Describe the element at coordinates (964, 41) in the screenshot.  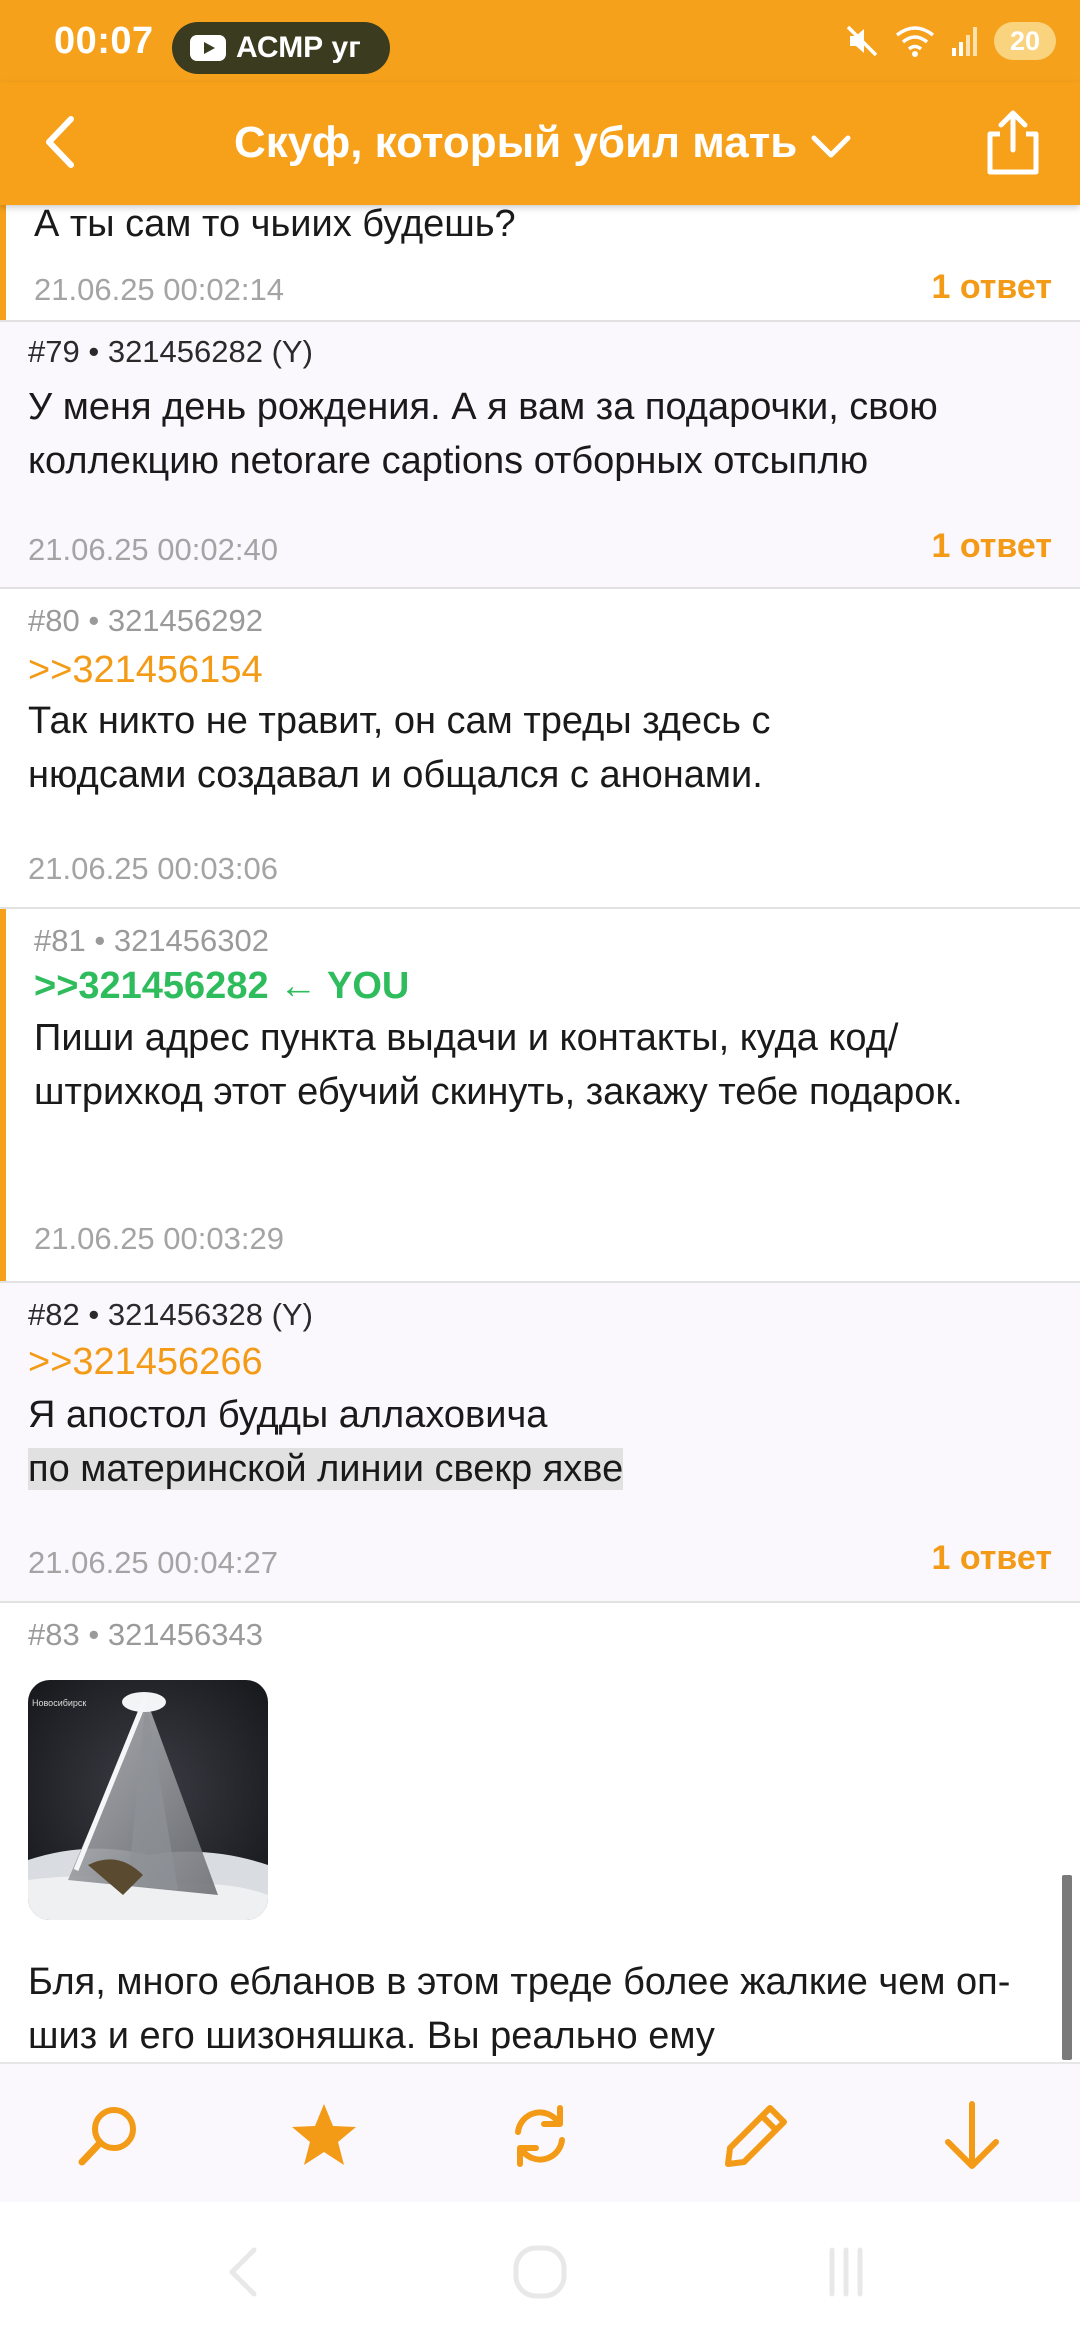
I see `signal-icon` at that location.